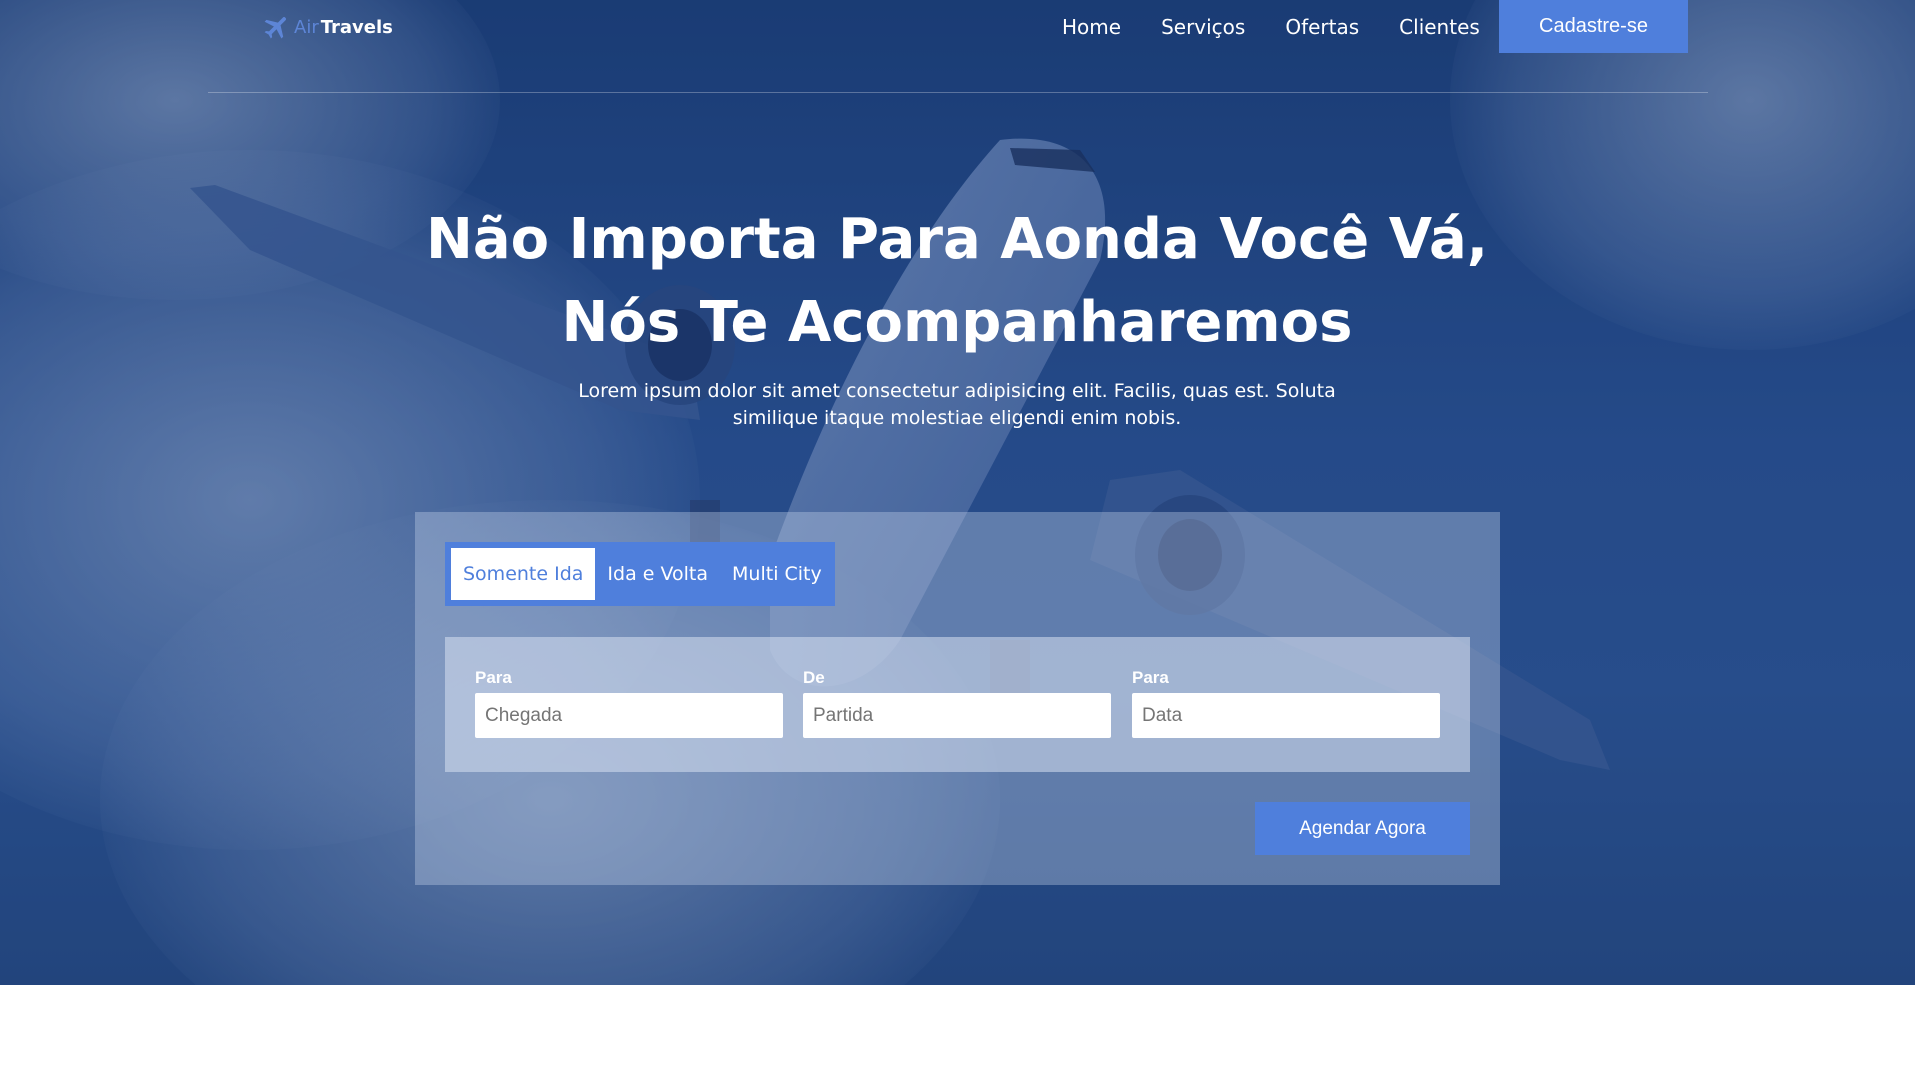 The height and width of the screenshot is (1083, 1915). I want to click on tab-ida-e-volta: Ida e Volta, so click(657, 574).